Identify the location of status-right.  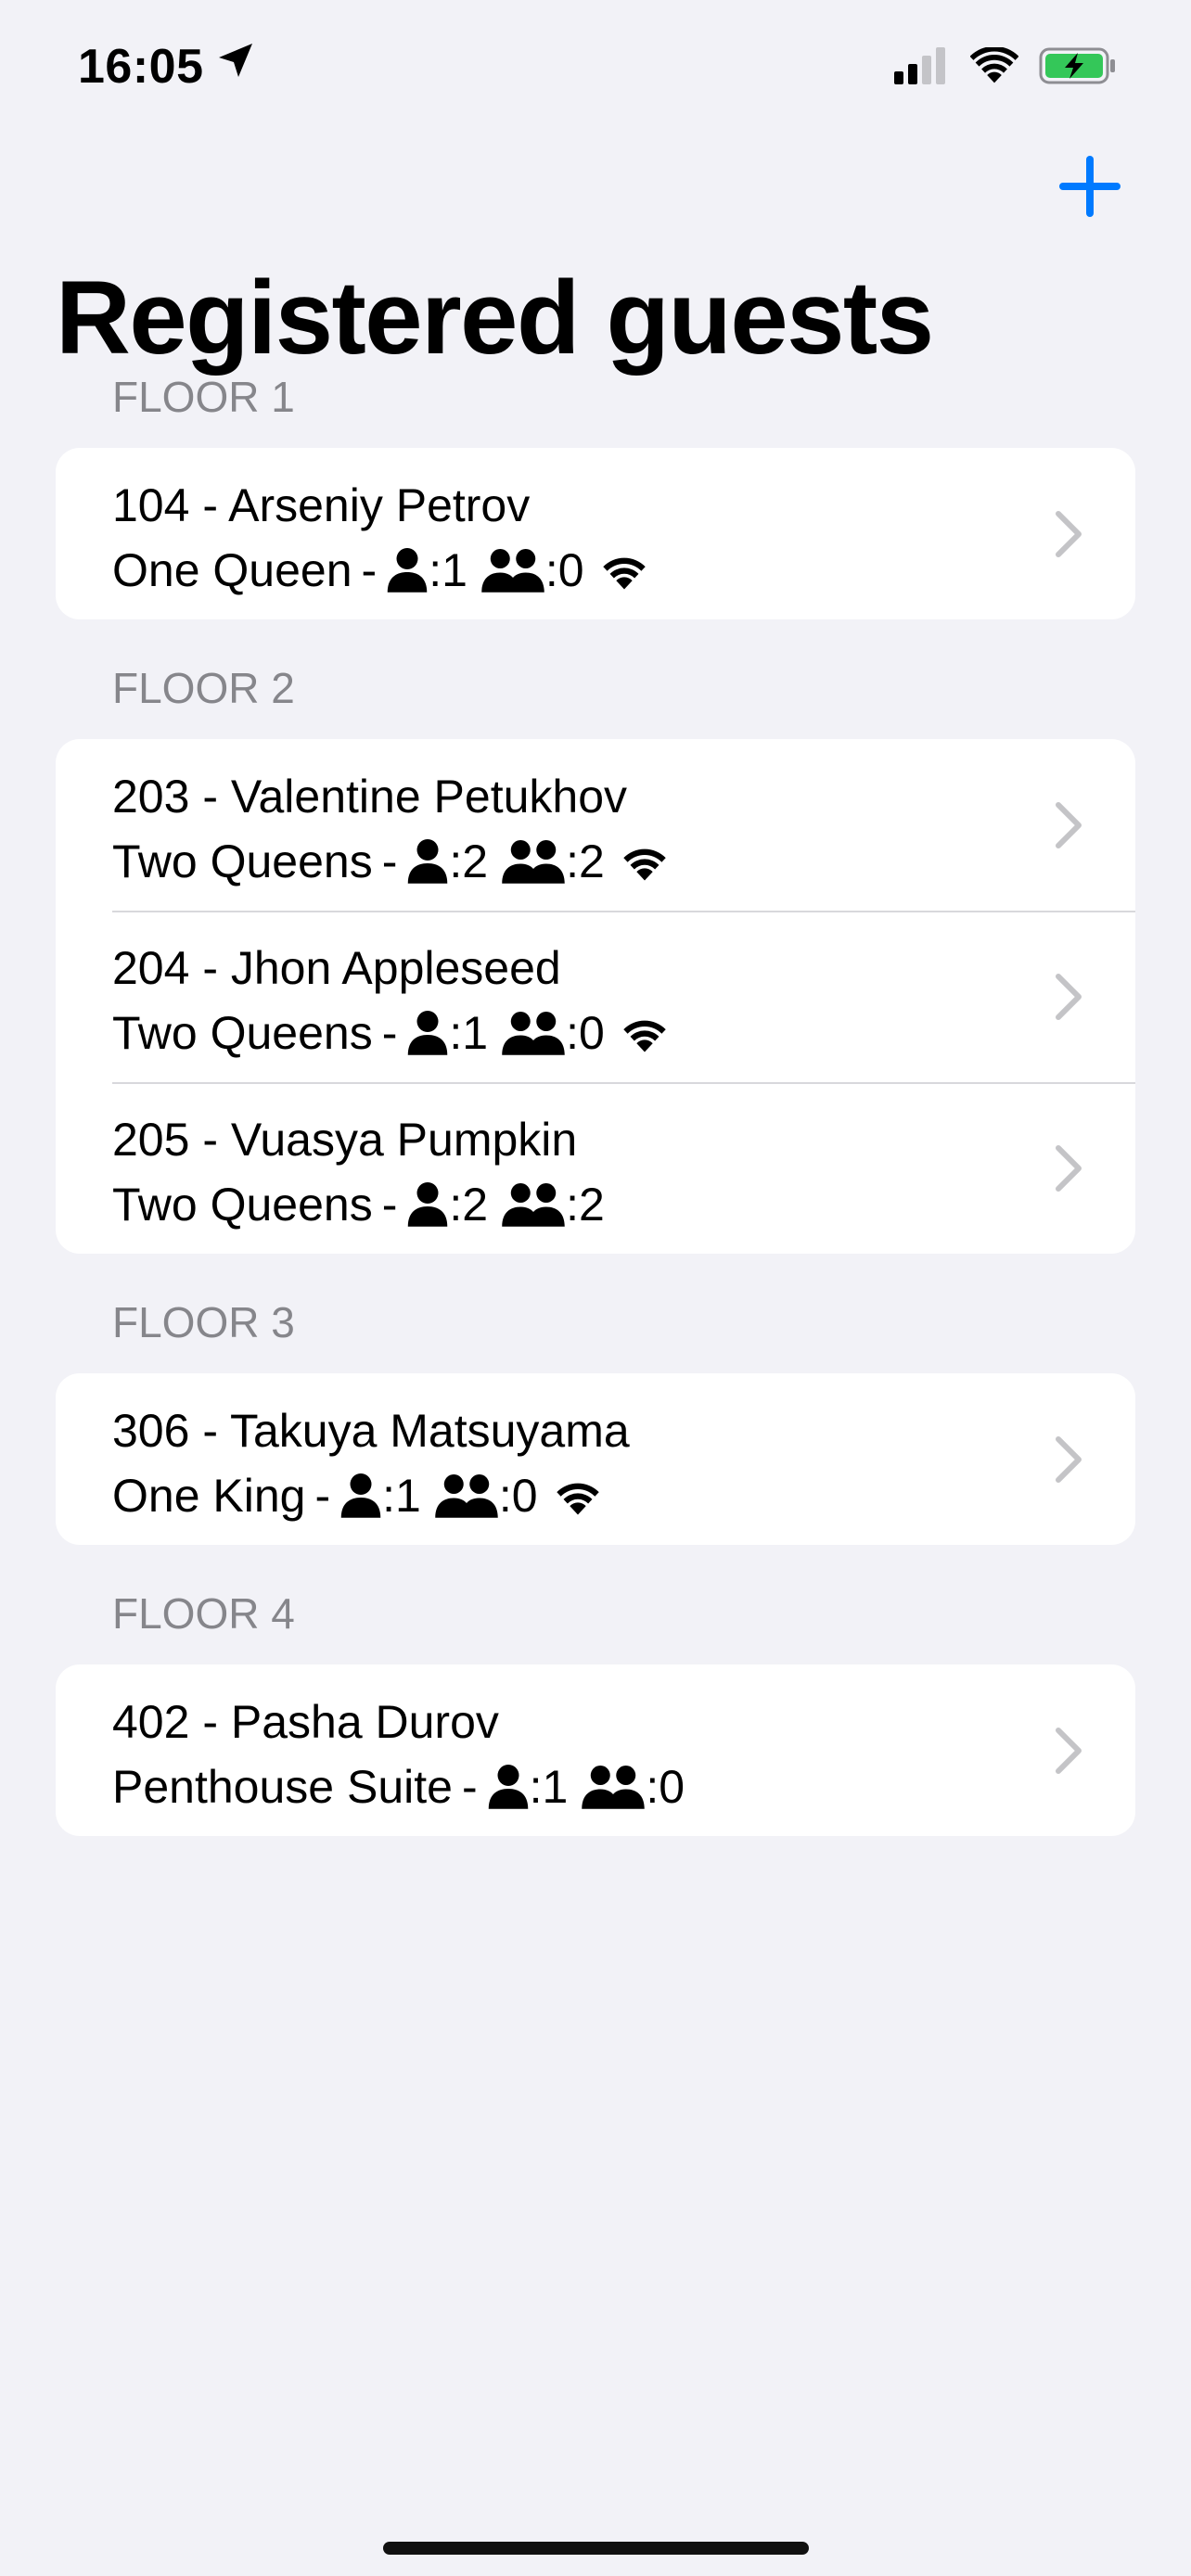
(1006, 68).